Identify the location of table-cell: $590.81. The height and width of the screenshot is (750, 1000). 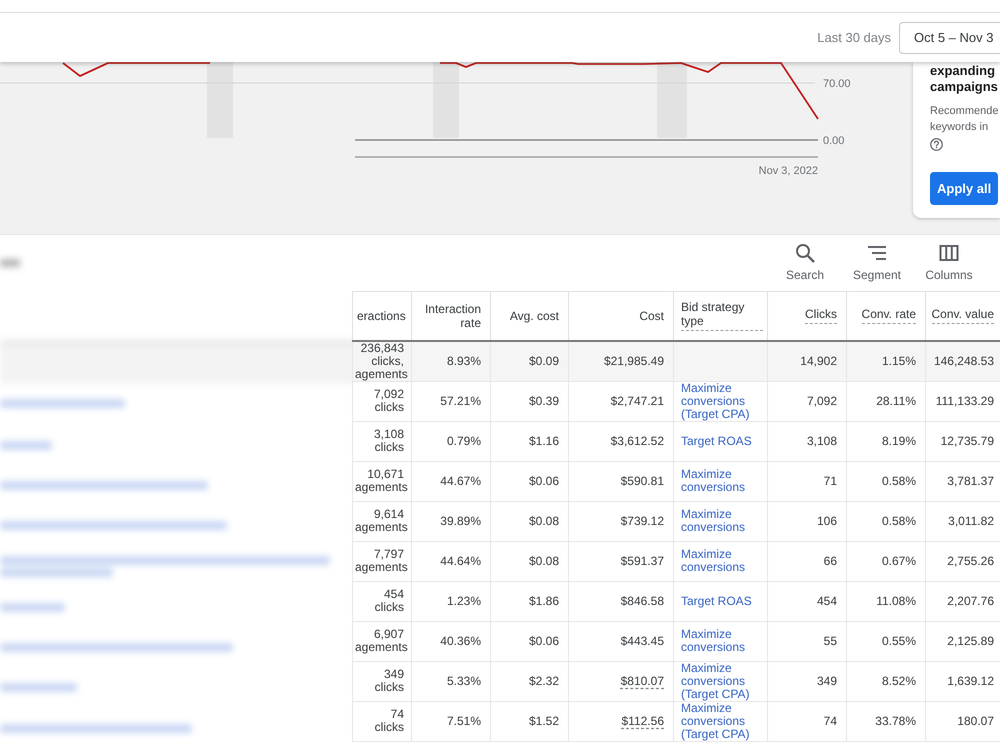
(621, 481).